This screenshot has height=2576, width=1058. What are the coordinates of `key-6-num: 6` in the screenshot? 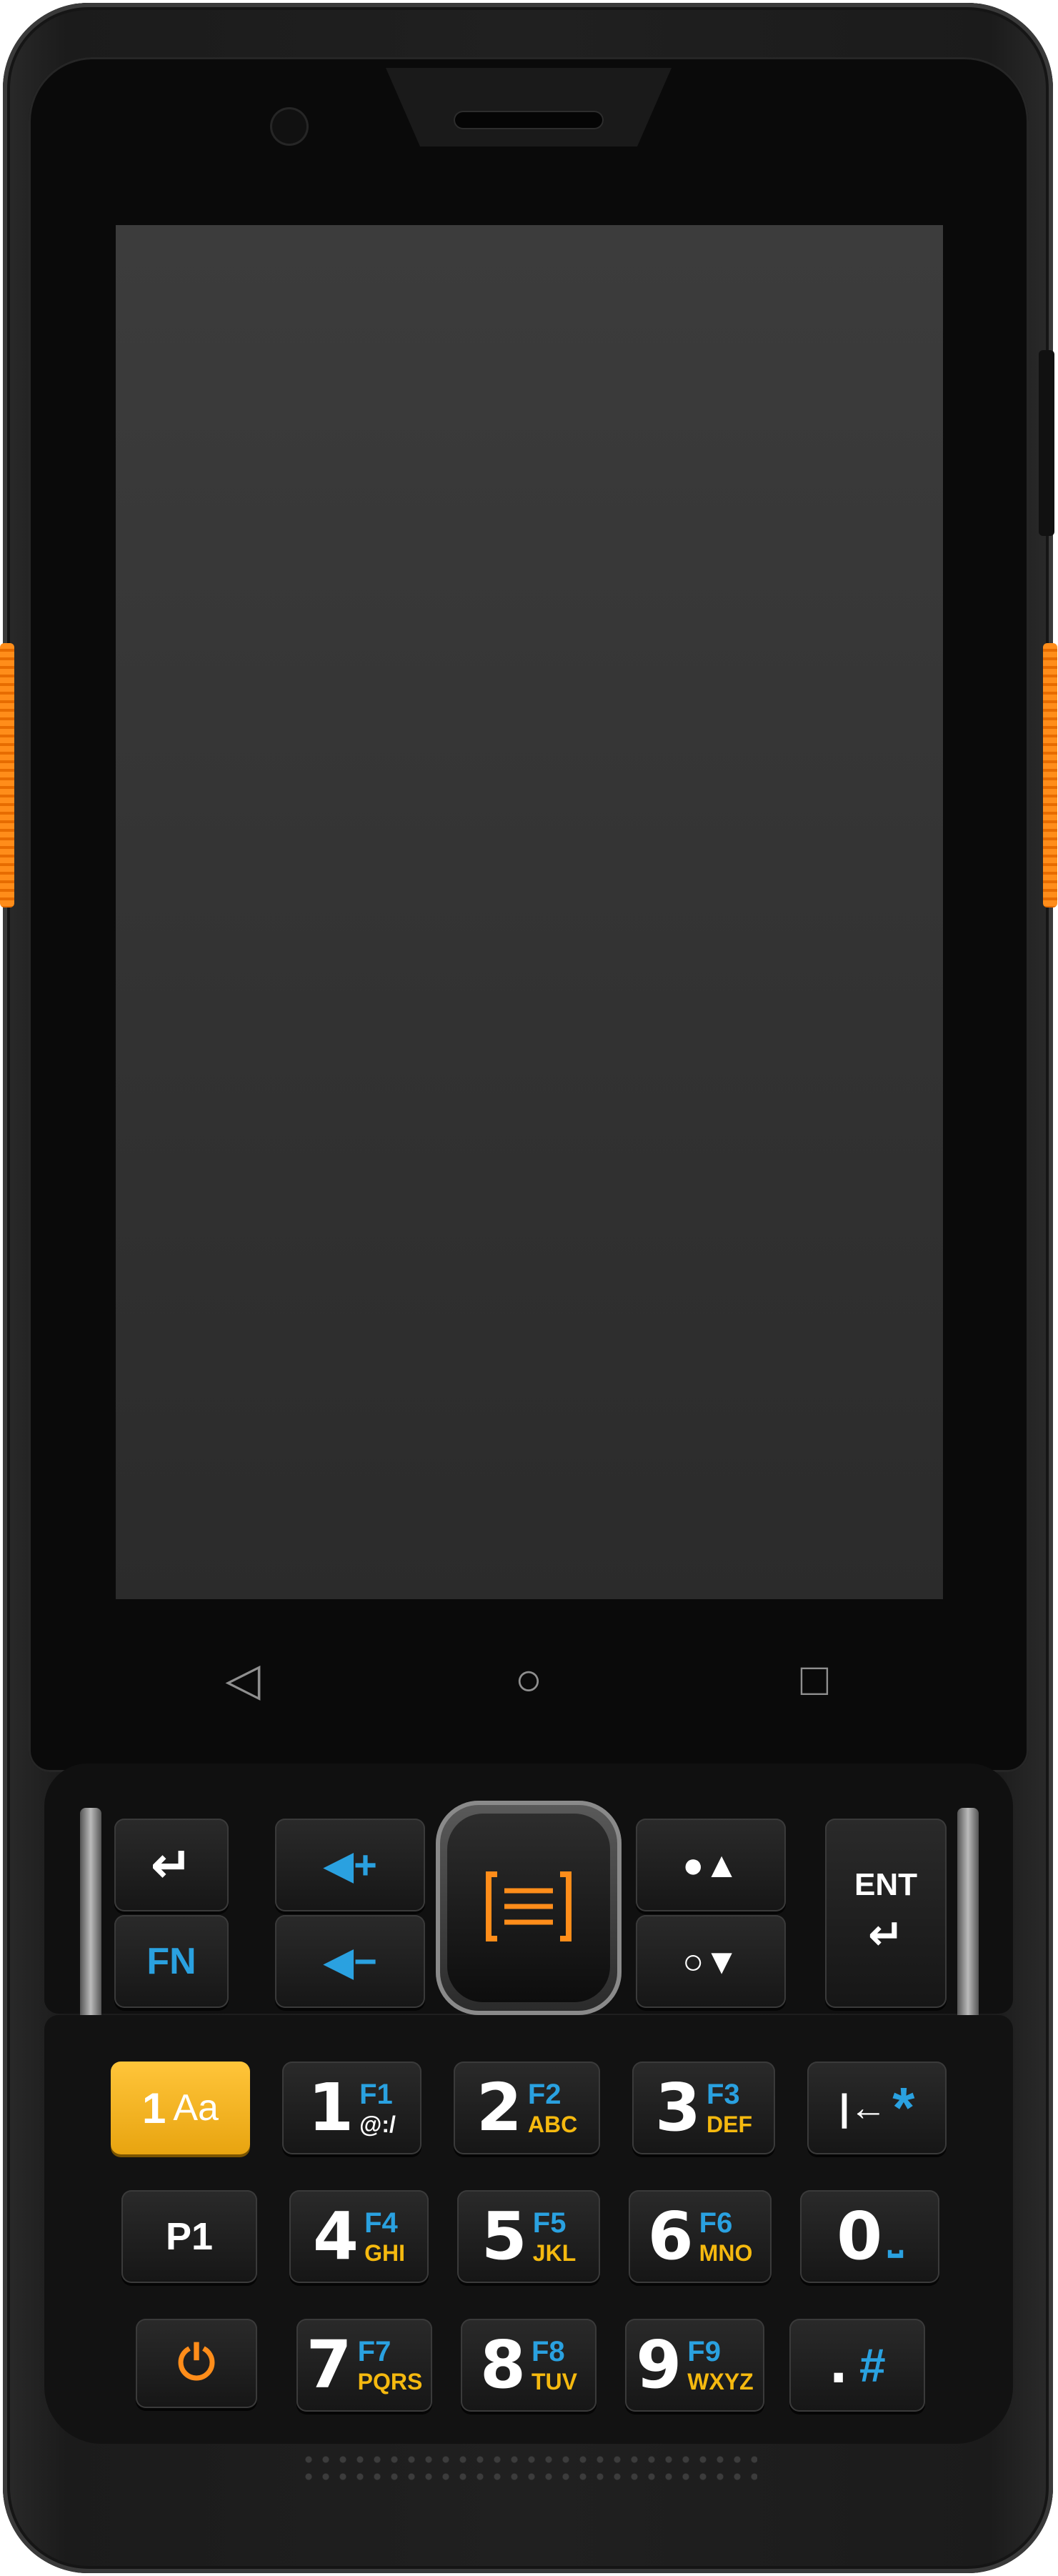 It's located at (670, 2236).